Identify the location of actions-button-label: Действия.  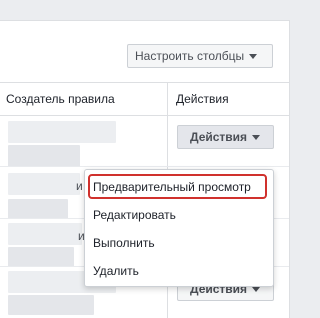
(219, 137).